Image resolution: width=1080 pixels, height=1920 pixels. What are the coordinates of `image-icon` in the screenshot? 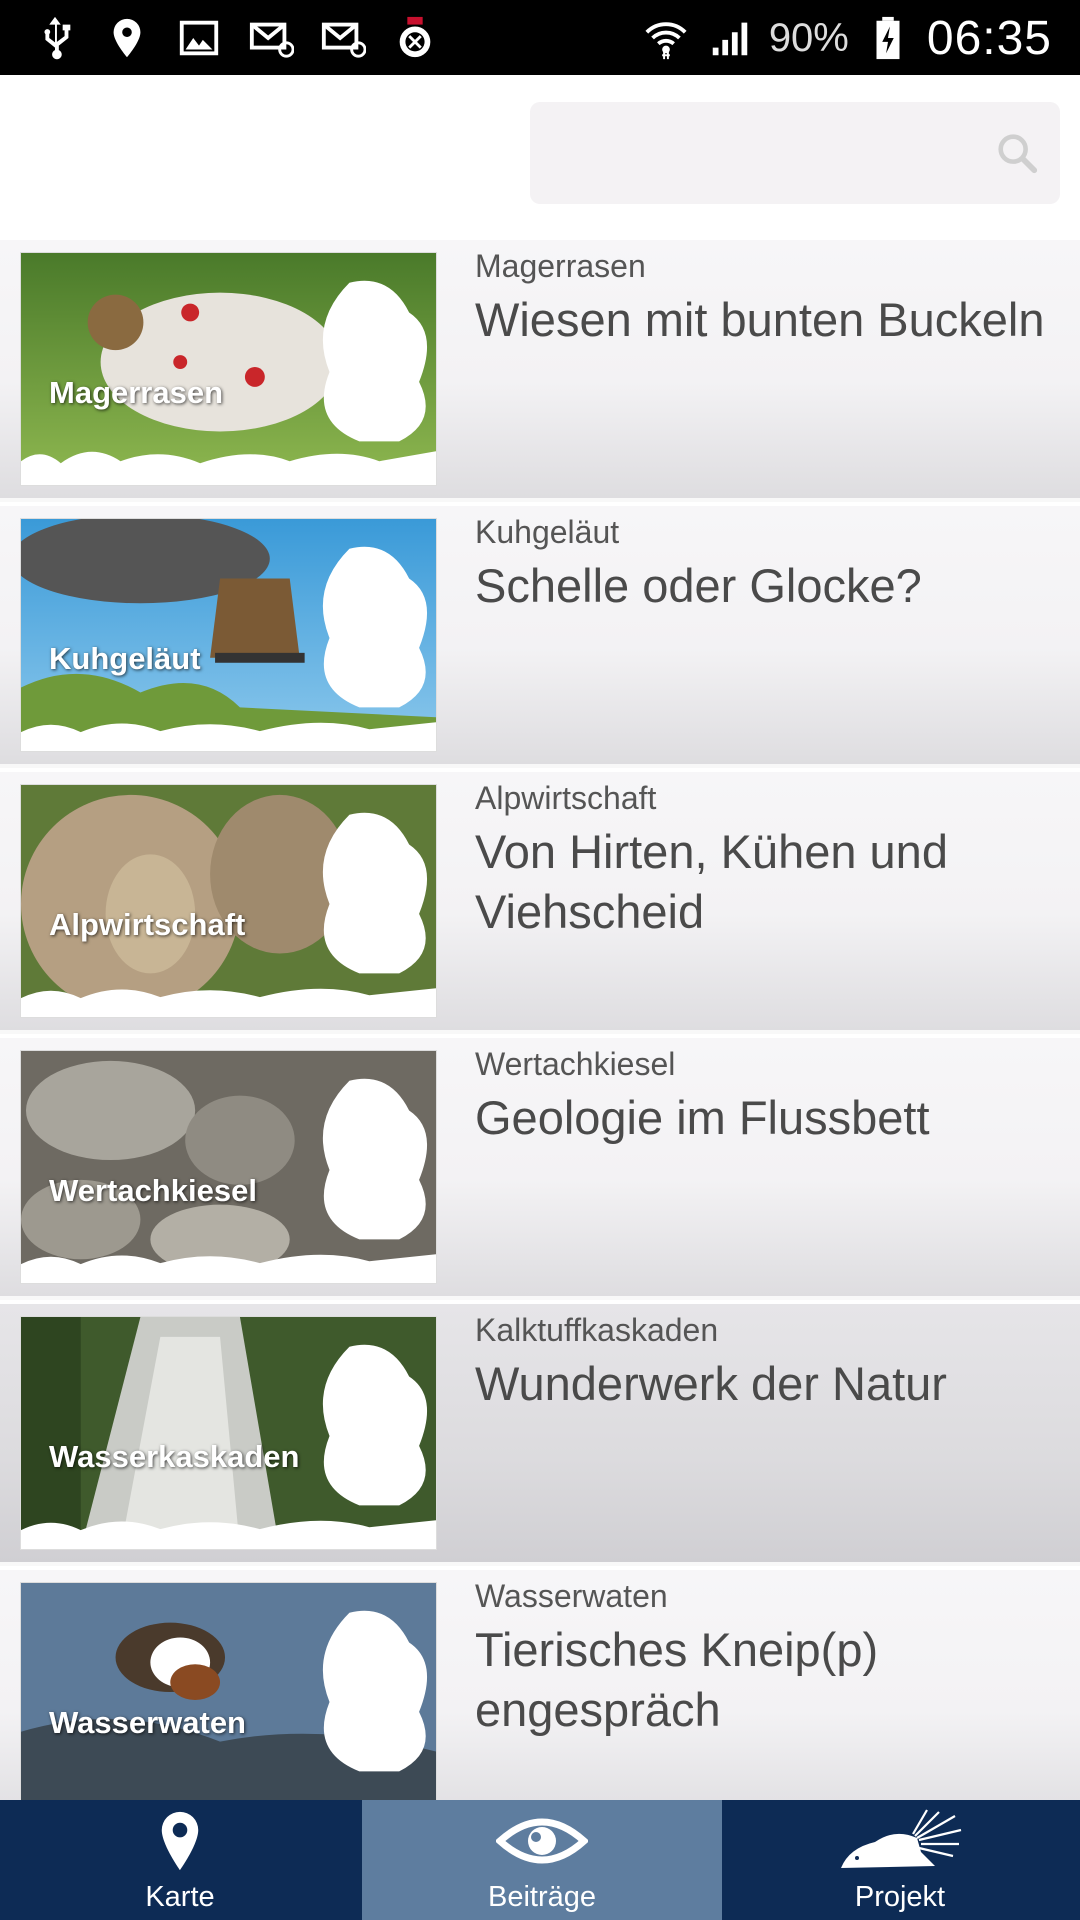 It's located at (199, 38).